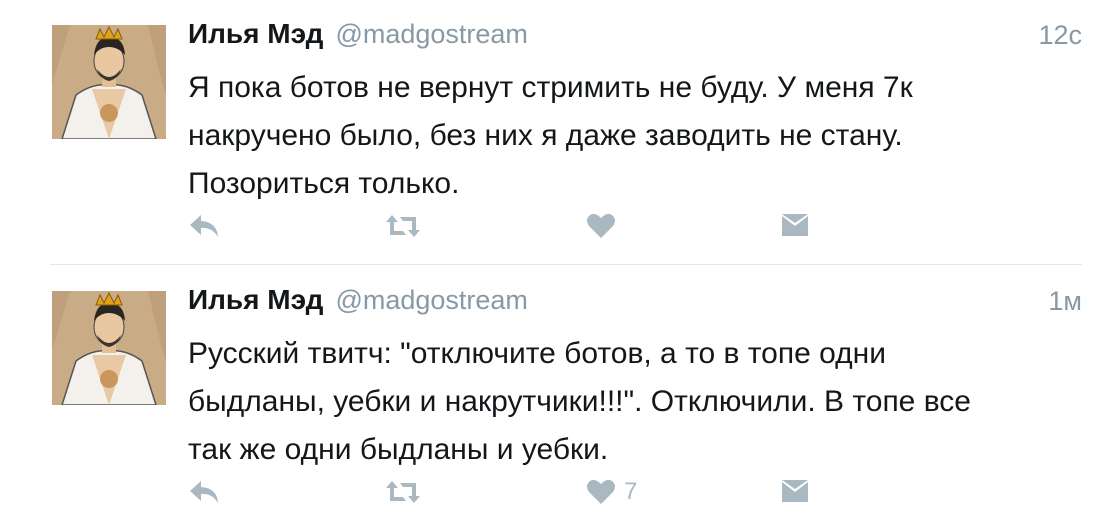  What do you see at coordinates (1060, 35) in the screenshot?
I see `timestamp: 12с` at bounding box center [1060, 35].